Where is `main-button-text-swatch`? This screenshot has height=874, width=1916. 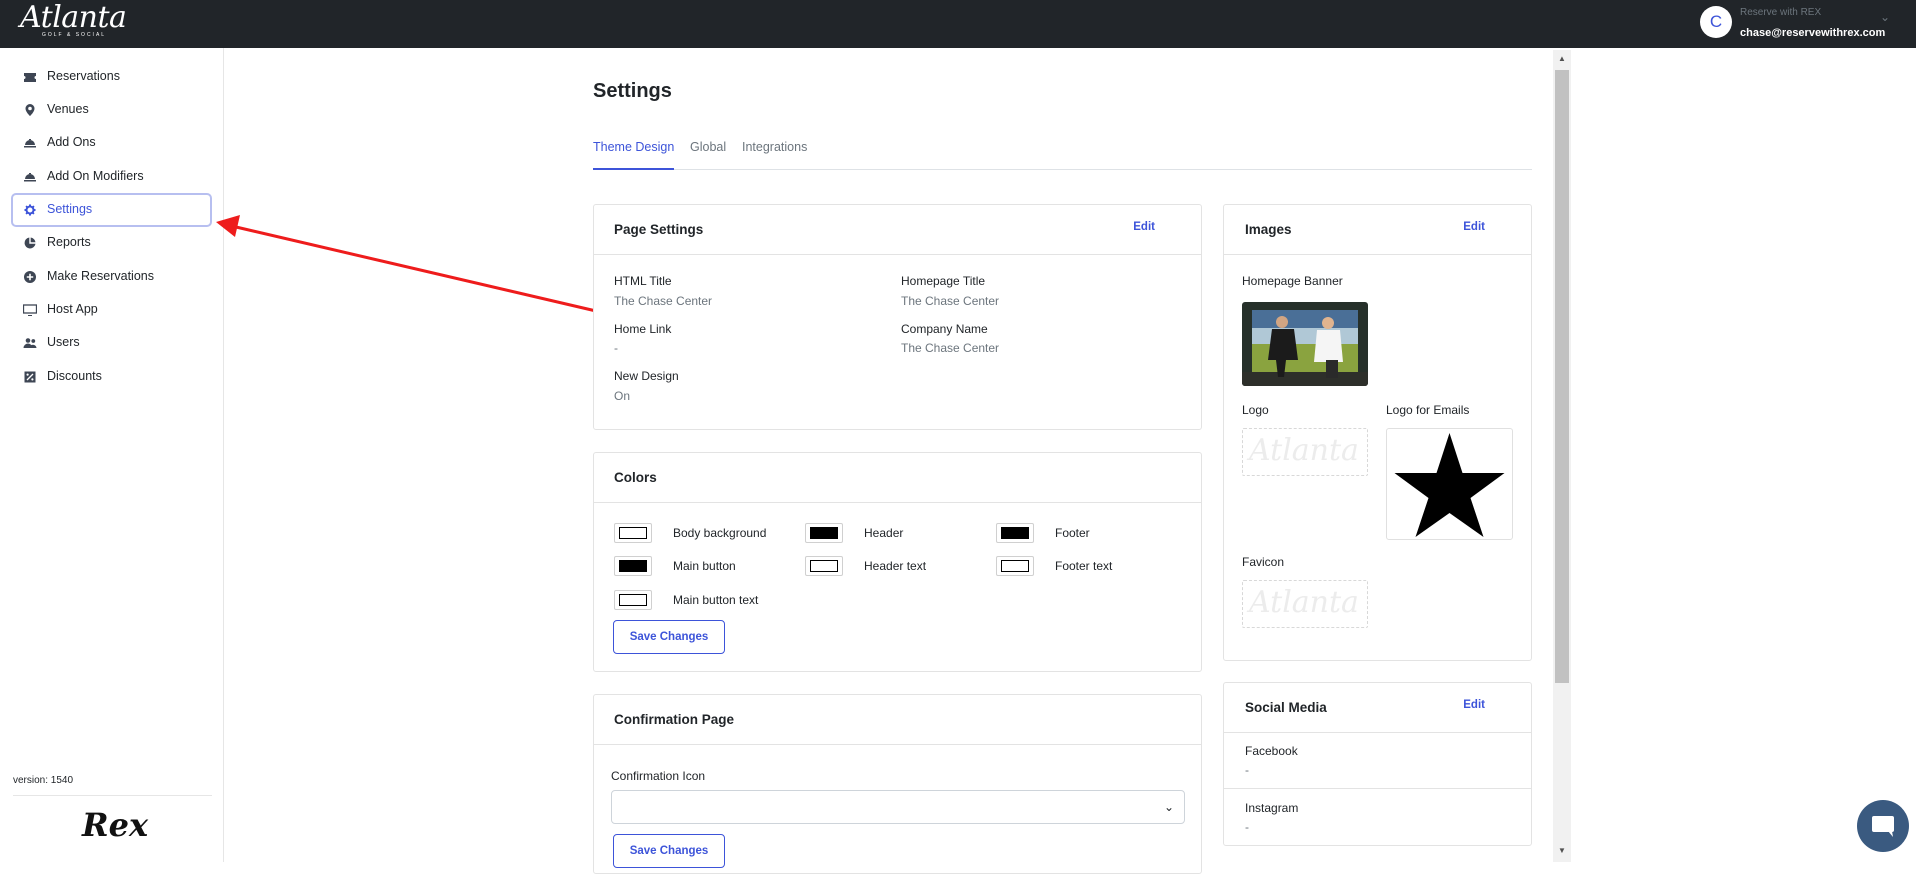
main-button-text-swatch is located at coordinates (633, 600).